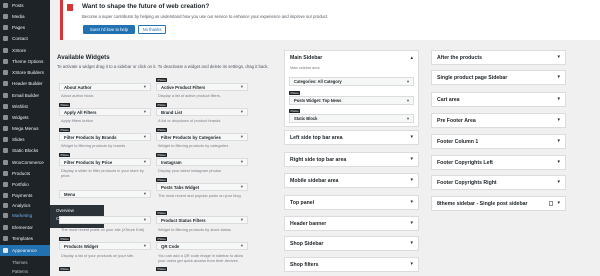  What do you see at coordinates (25, 162) in the screenshot?
I see `menu-item-woocommerce: WooCommerce` at bounding box center [25, 162].